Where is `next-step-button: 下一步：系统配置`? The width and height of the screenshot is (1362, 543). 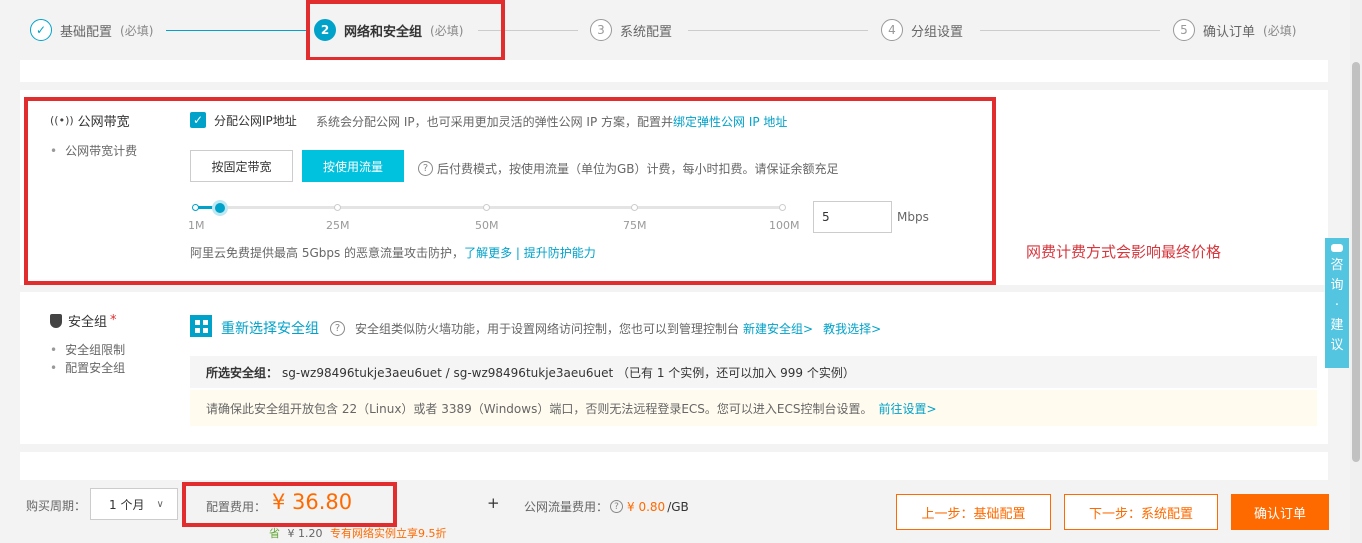
next-step-button: 下一步：系统配置 is located at coordinates (1141, 512).